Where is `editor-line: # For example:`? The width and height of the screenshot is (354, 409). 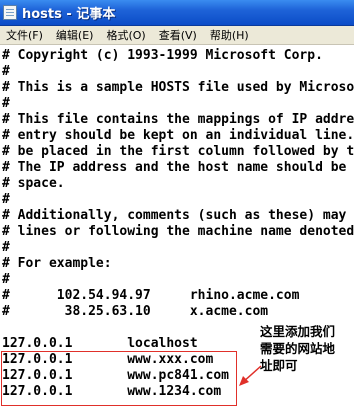
editor-line: # For example: is located at coordinates (57, 263).